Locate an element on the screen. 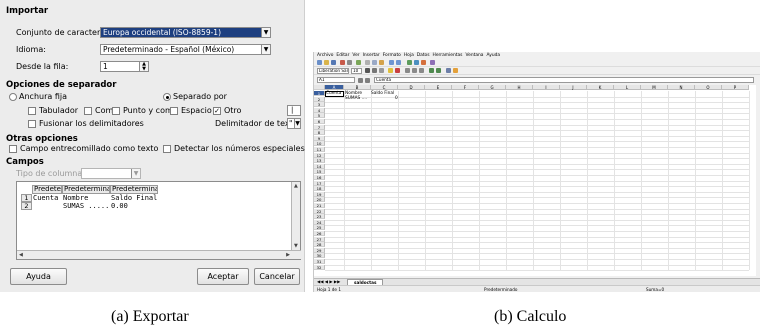 The image size is (760, 333). scroll-up-icon: ▲ is located at coordinates (296, 186).